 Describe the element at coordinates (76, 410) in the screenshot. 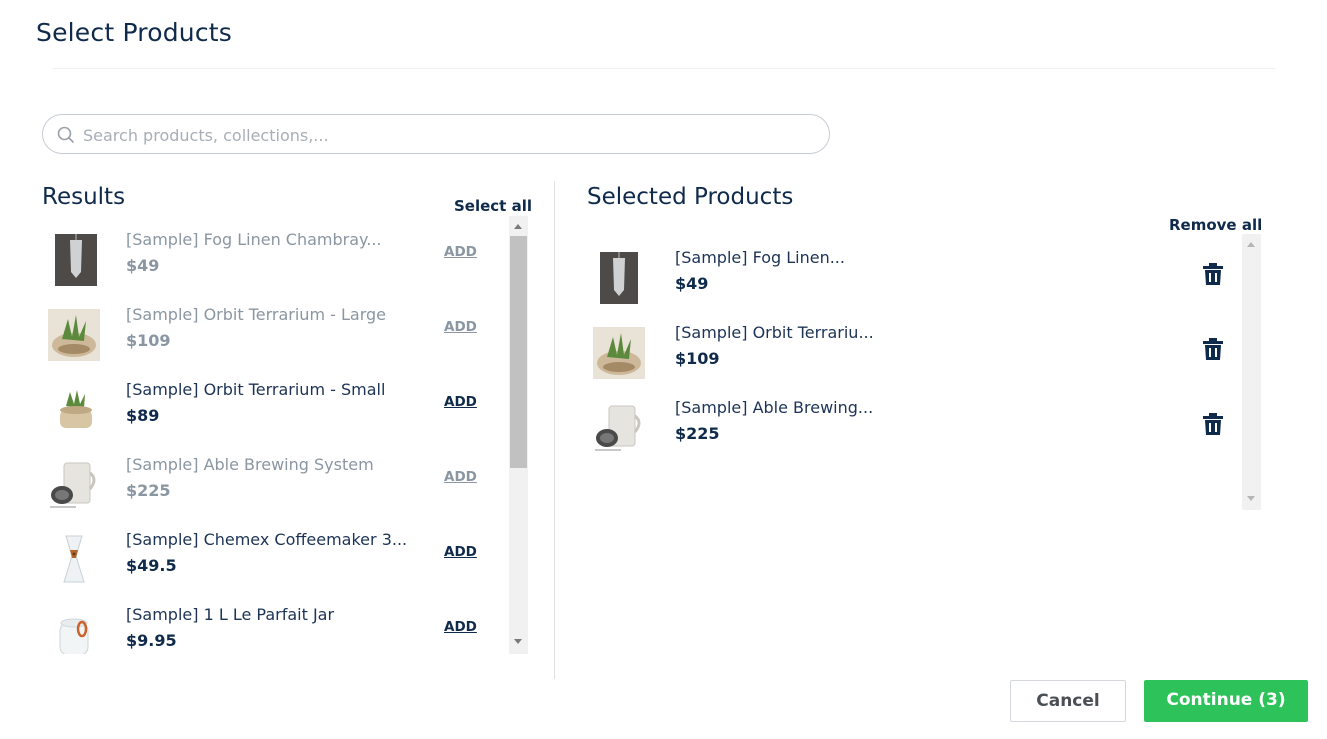

I see `orbit-terrarium-small-thumb` at that location.